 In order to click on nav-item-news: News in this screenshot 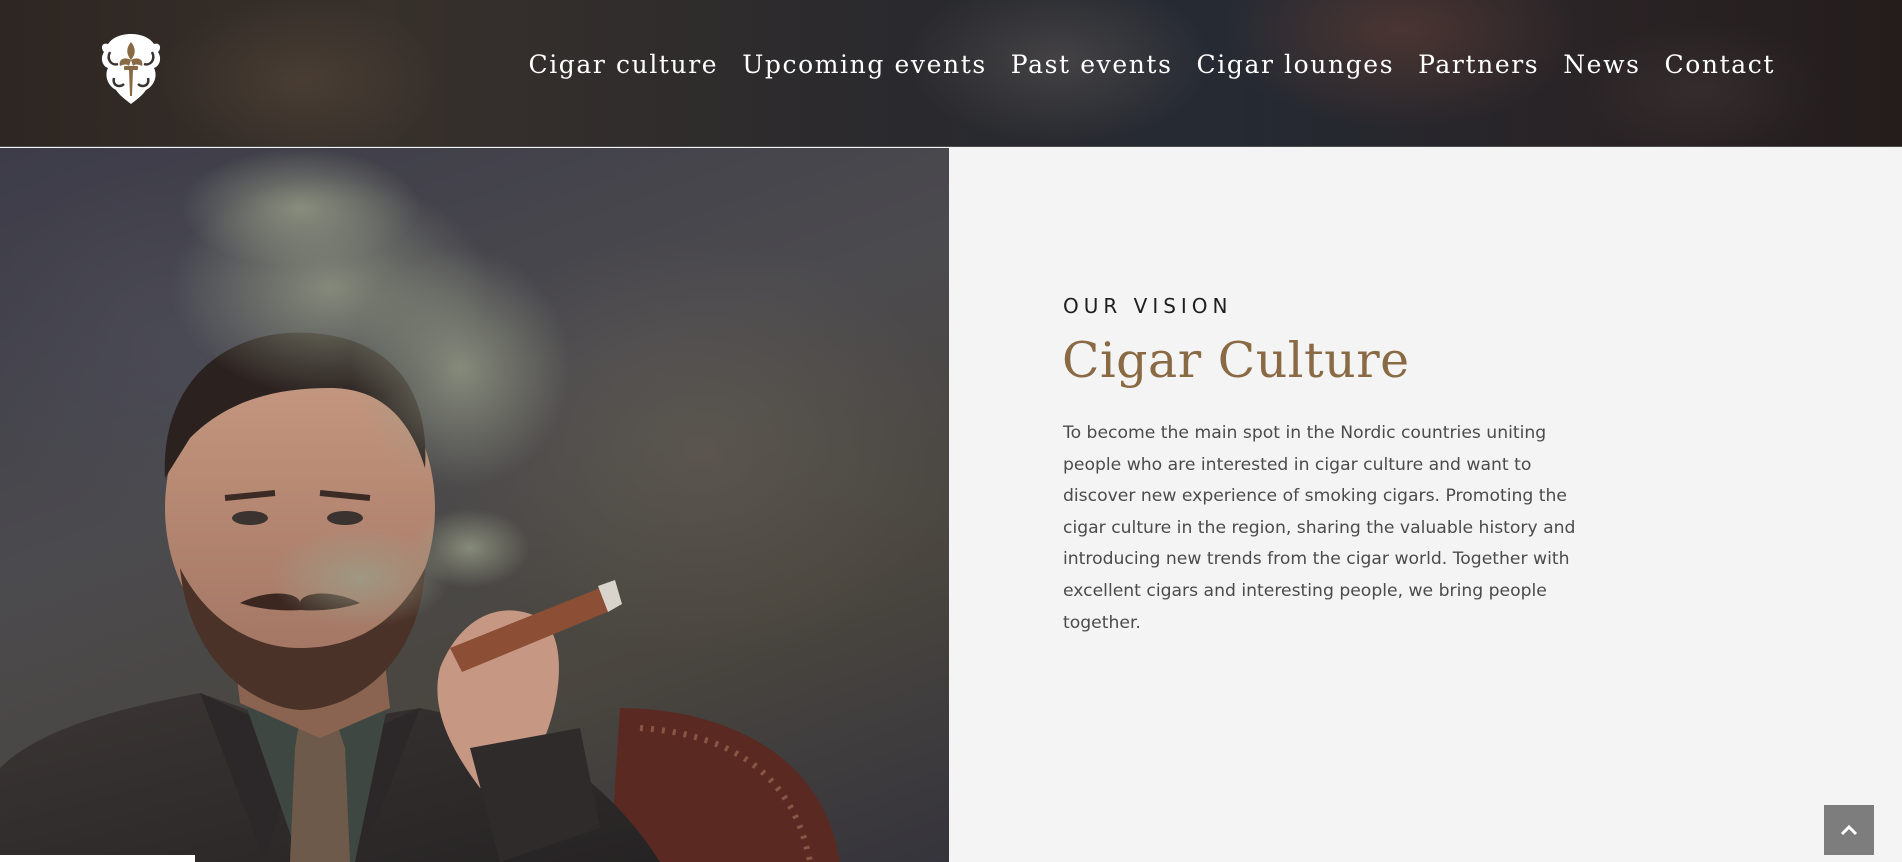, I will do `click(1601, 64)`.